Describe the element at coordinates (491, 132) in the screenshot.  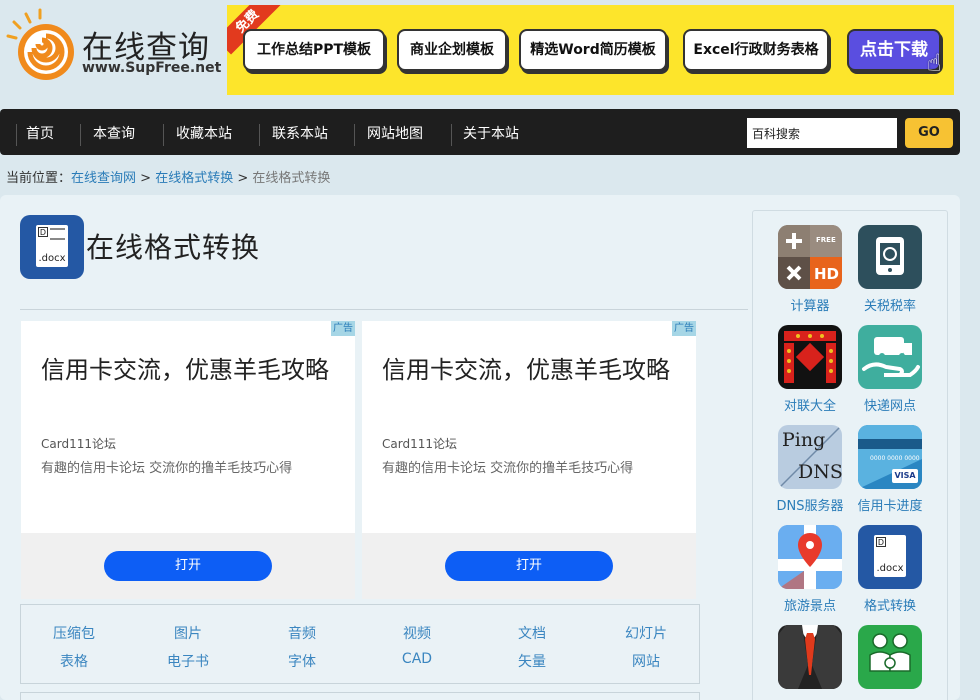
I see `nav-item-about: 关于本站` at that location.